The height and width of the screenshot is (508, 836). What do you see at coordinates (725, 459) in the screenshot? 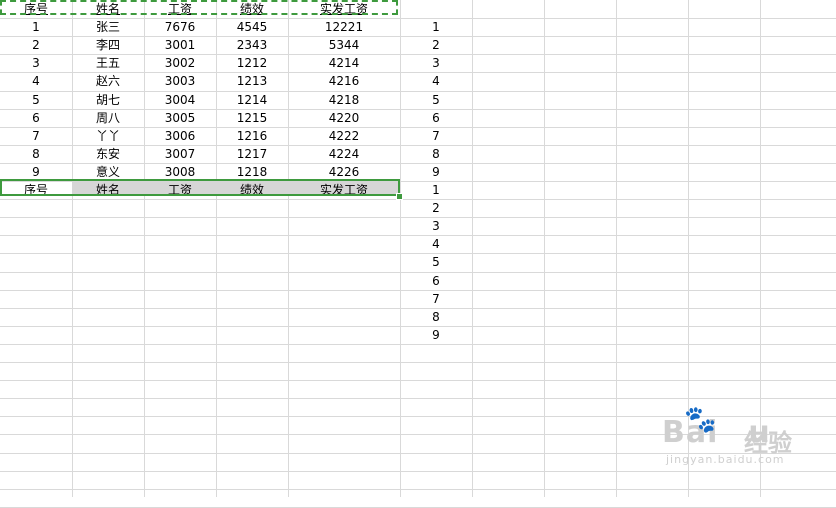
I see `watermark-url: jingyan.baidu.com` at bounding box center [725, 459].